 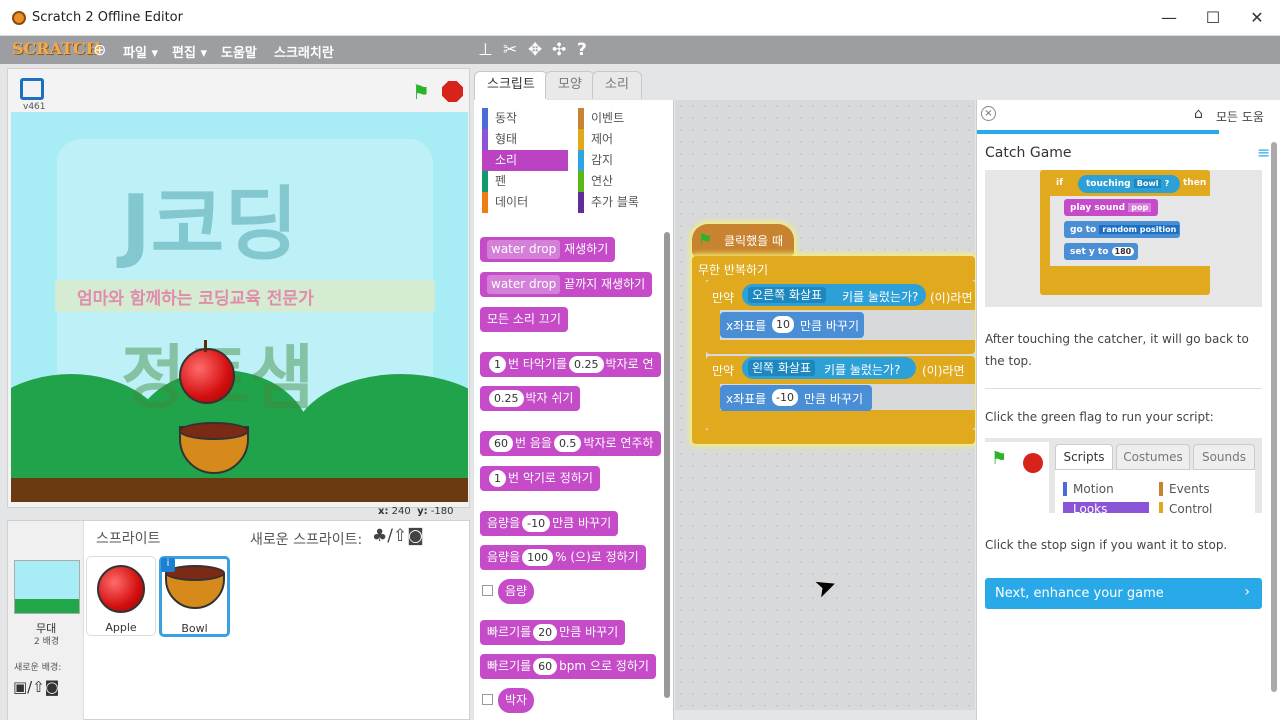 I want to click on change-x-block-left: x좌표를 -10 만큼 바꾸기, so click(x=796, y=398).